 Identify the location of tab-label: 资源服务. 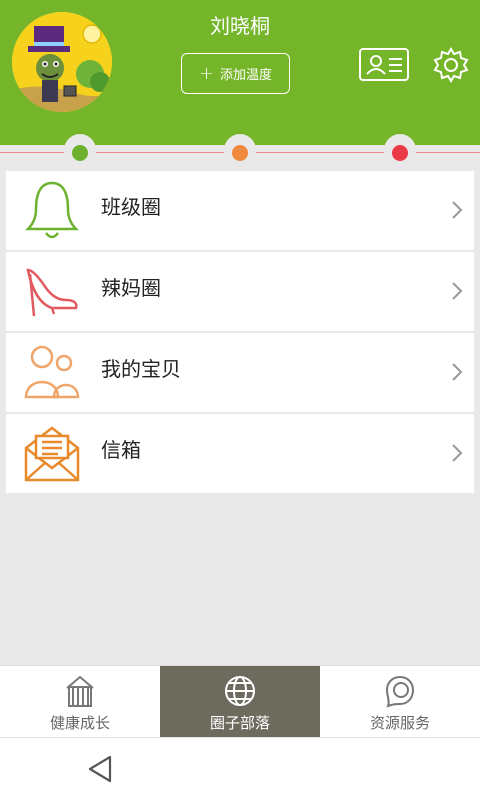
(399, 723).